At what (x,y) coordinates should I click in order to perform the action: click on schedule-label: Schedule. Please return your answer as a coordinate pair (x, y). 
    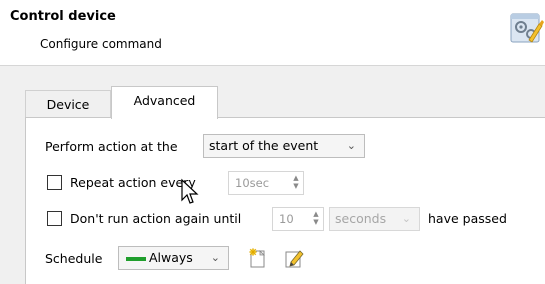
    Looking at the image, I should click on (74, 258).